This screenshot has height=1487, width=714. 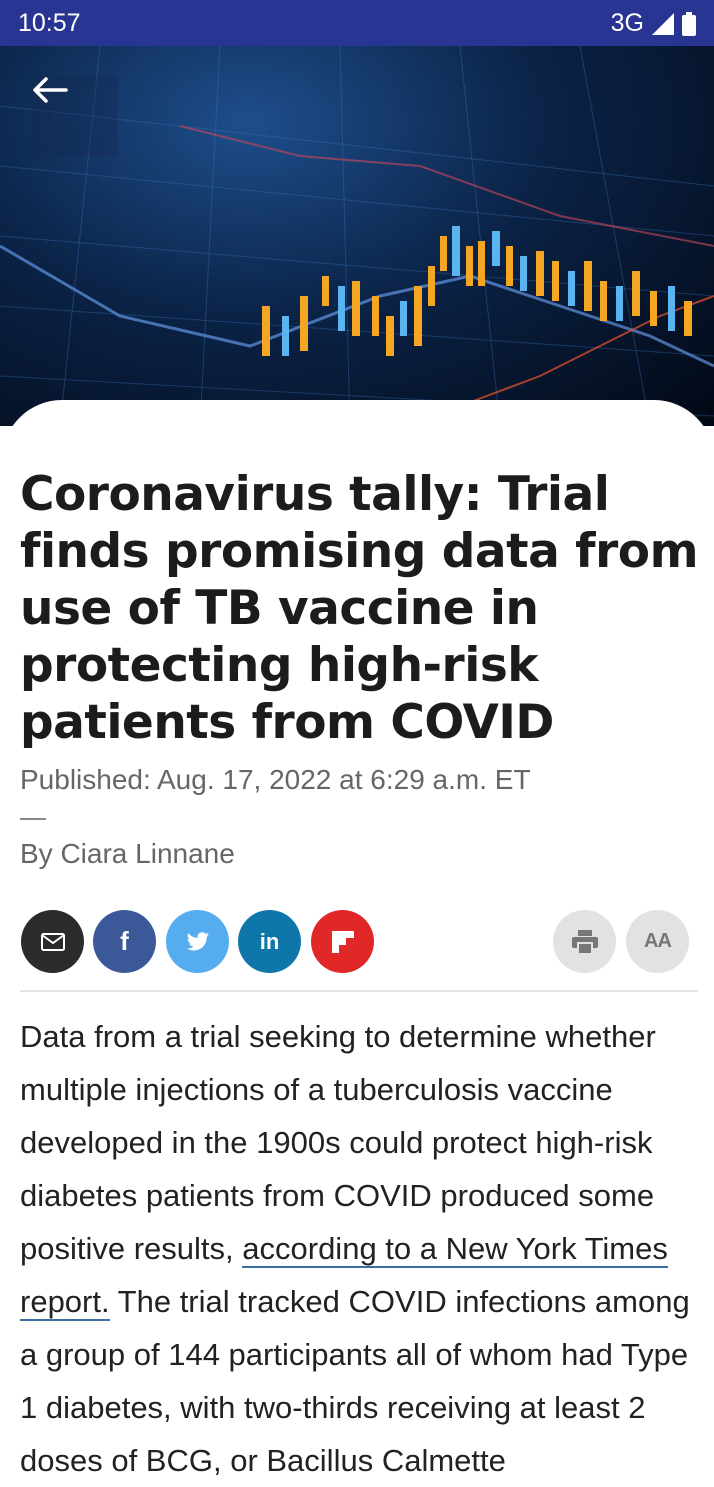 What do you see at coordinates (357, 23) in the screenshot?
I see `status-bar: 10:57 3G` at bounding box center [357, 23].